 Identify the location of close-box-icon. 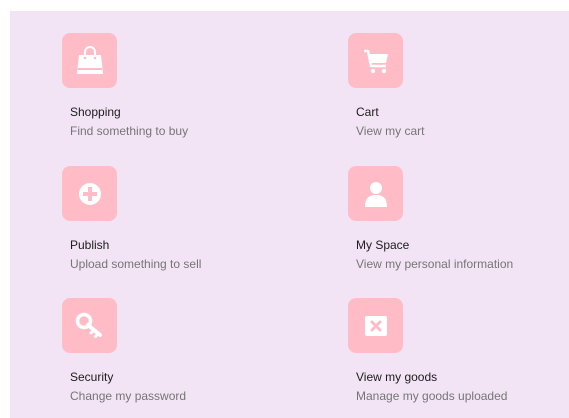
(375, 325).